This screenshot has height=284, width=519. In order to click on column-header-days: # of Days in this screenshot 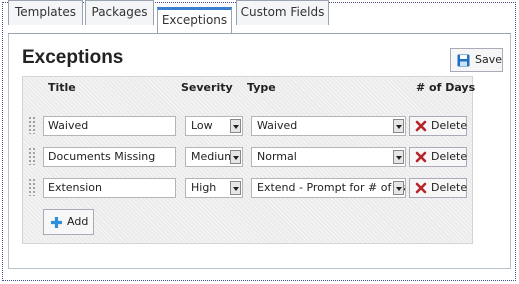, I will do `click(446, 87)`.